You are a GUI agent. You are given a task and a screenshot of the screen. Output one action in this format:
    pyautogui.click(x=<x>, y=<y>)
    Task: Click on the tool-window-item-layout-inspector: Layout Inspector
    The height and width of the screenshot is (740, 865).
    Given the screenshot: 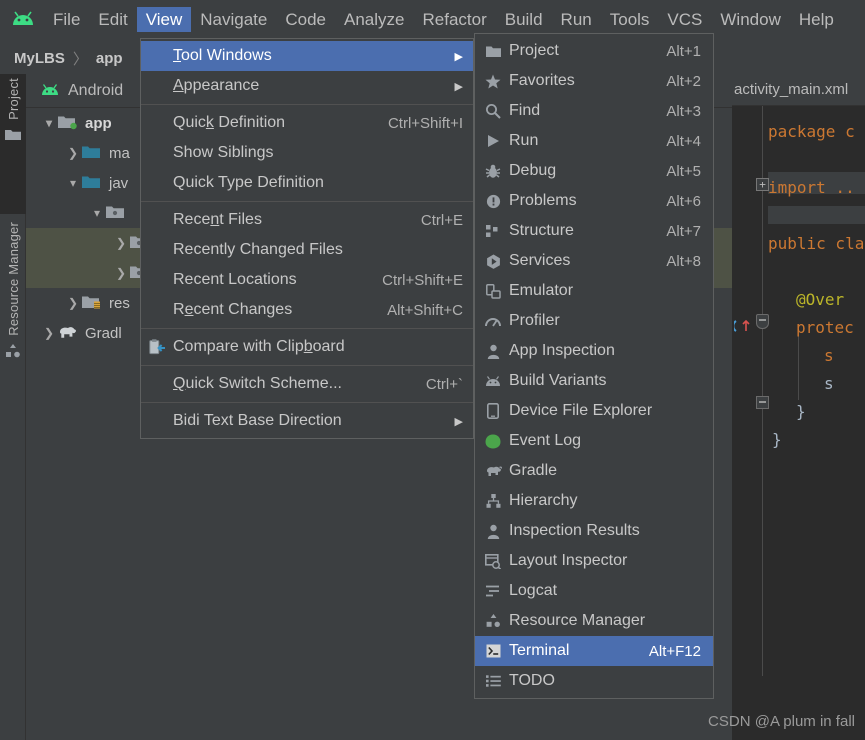 What is the action you would take?
    pyautogui.click(x=594, y=561)
    